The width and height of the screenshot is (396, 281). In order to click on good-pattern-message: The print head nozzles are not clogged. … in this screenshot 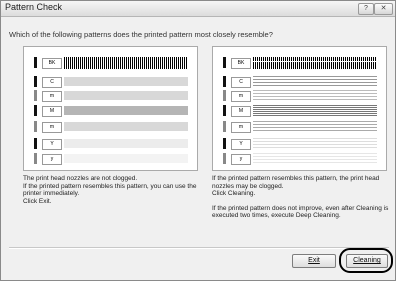, I will do `click(112, 190)`.